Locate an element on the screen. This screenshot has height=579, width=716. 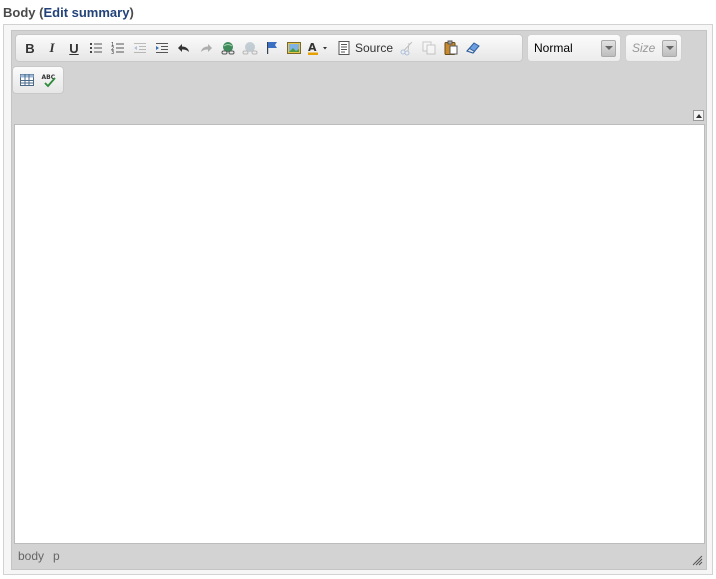
size-combo: Size is located at coordinates (653, 48).